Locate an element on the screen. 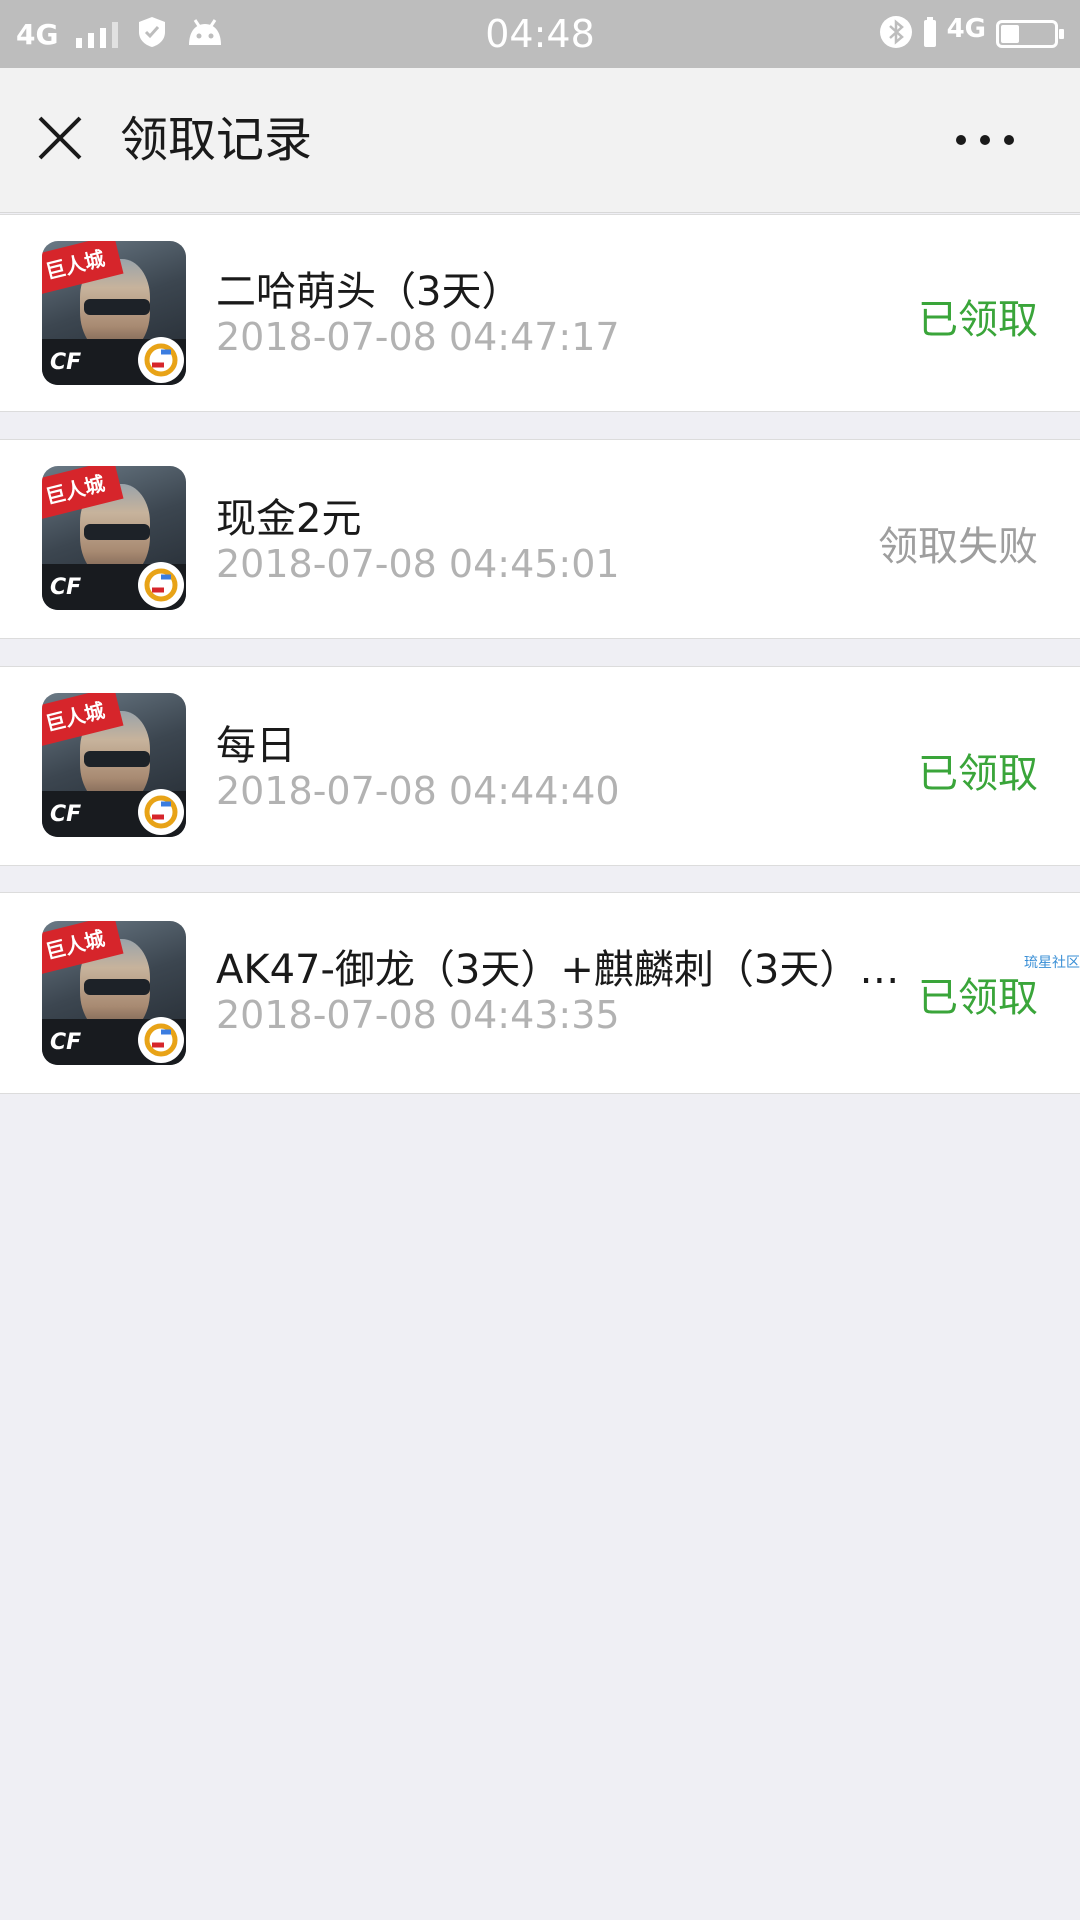 This screenshot has height=1920, width=1080. record-title: 现金2元 is located at coordinates (289, 519).